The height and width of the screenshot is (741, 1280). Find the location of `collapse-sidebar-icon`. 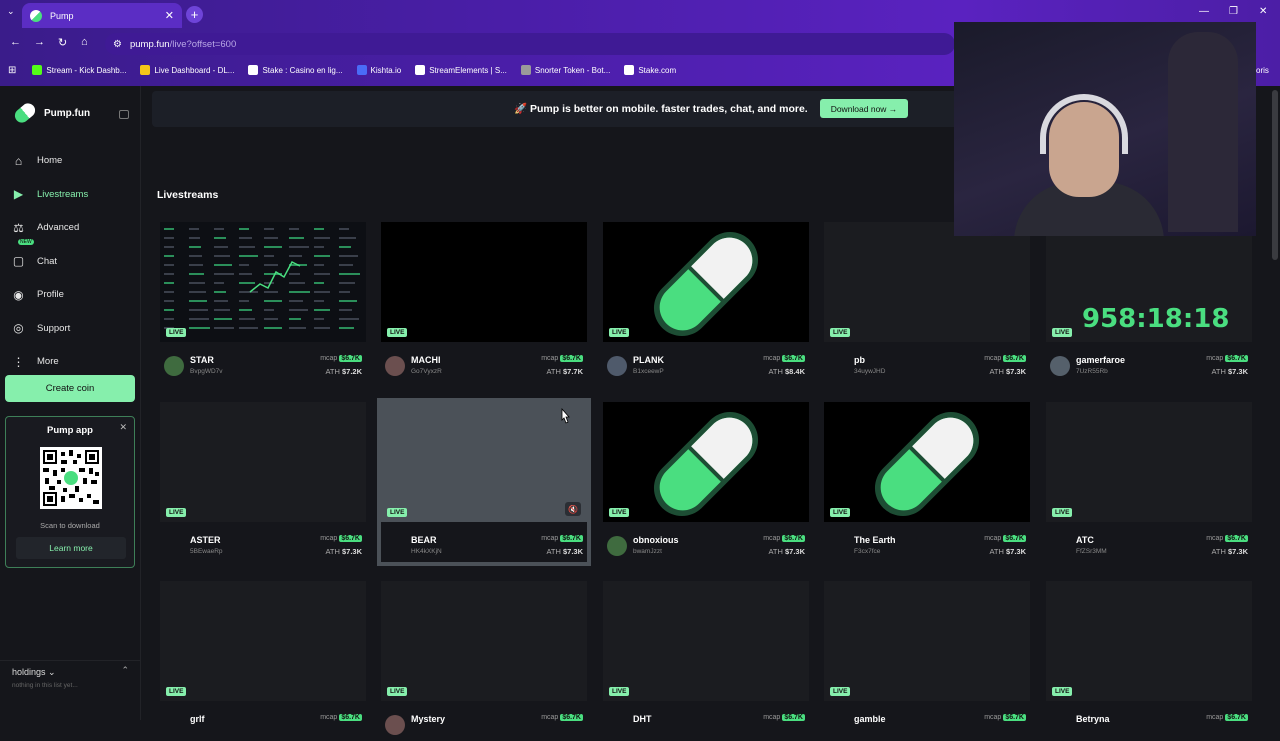

collapse-sidebar-icon is located at coordinates (124, 114).